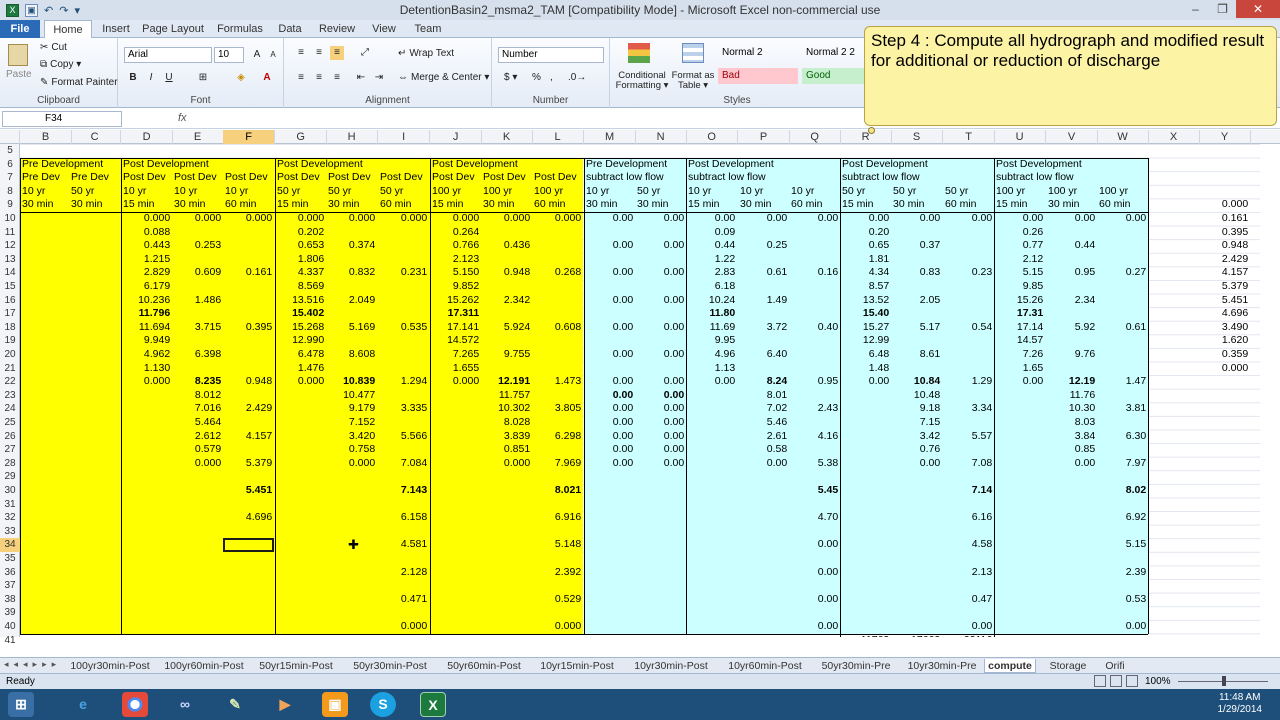 The width and height of the screenshot is (1280, 720). I want to click on cell-r13: 1.81, so click(865, 260).